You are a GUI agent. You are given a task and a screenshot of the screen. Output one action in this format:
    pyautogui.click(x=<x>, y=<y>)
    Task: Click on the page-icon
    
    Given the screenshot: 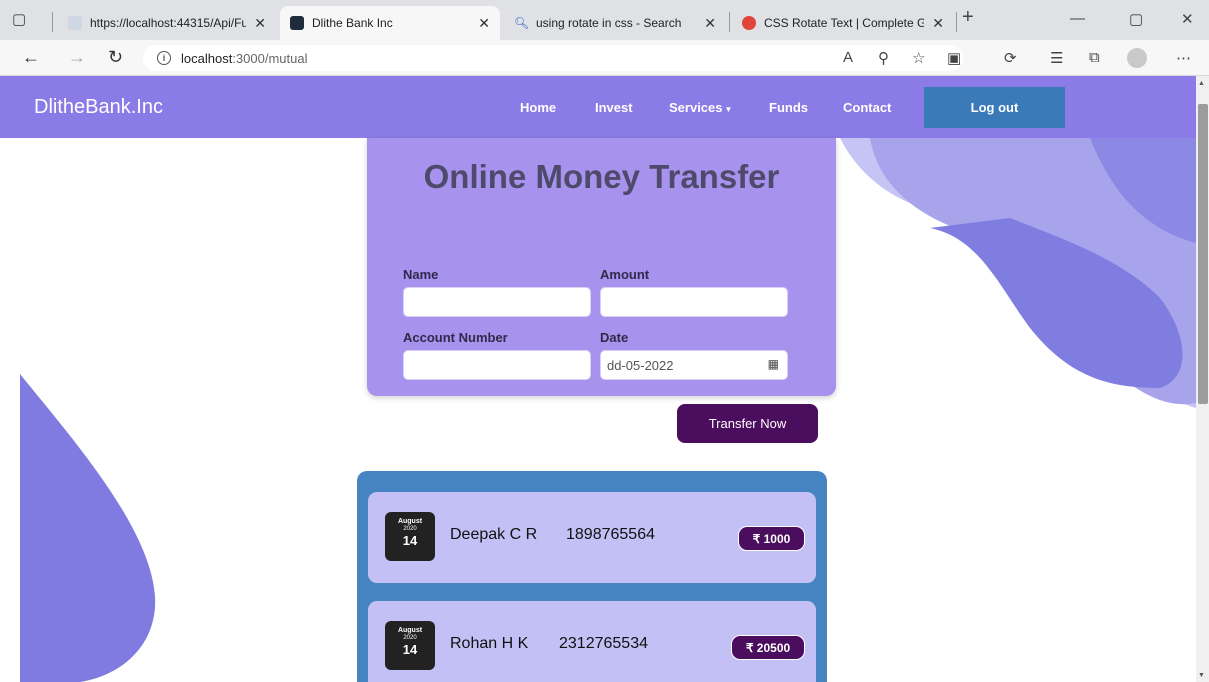 What is the action you would take?
    pyautogui.click(x=75, y=23)
    